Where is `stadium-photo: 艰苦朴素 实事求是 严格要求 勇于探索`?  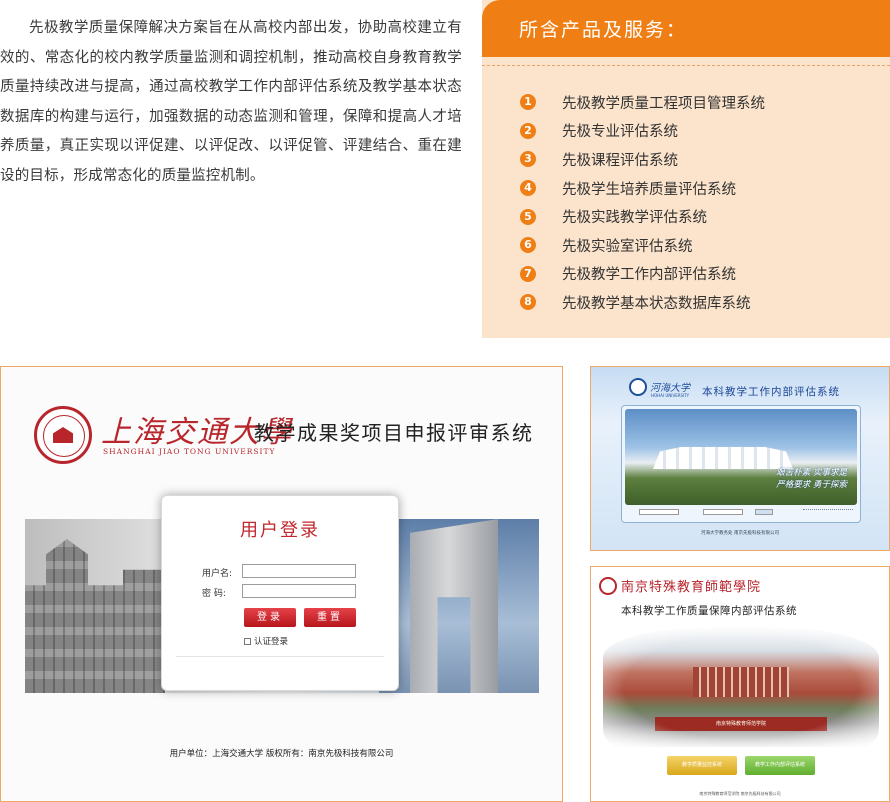
stadium-photo: 艰苦朴素 实事求是 严格要求 勇于探索 is located at coordinates (741, 457).